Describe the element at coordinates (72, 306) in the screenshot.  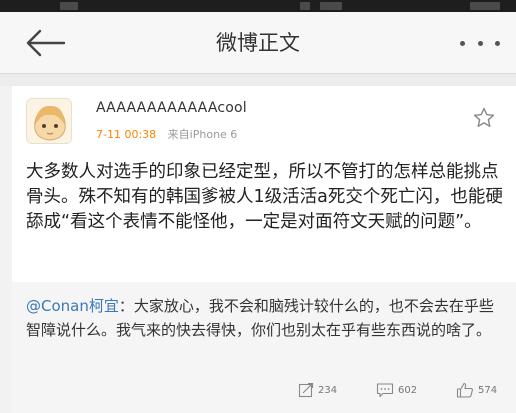
I see `mention-link: @Conan柯宜` at that location.